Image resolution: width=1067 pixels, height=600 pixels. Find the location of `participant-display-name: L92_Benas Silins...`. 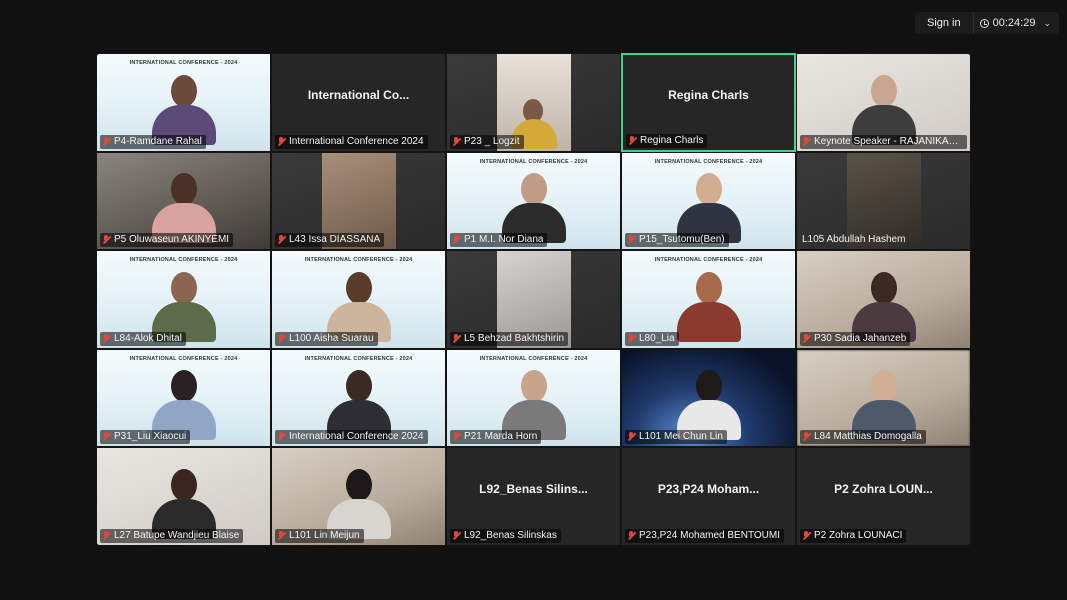

participant-display-name: L92_Benas Silins... is located at coordinates (533, 488).